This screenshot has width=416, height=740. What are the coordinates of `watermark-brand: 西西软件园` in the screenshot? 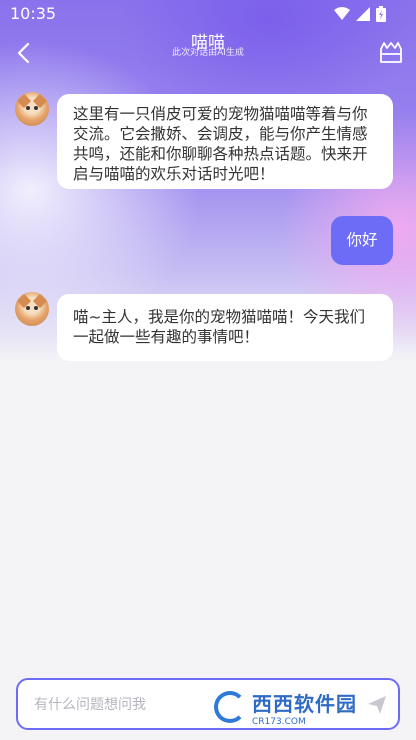 It's located at (304, 703).